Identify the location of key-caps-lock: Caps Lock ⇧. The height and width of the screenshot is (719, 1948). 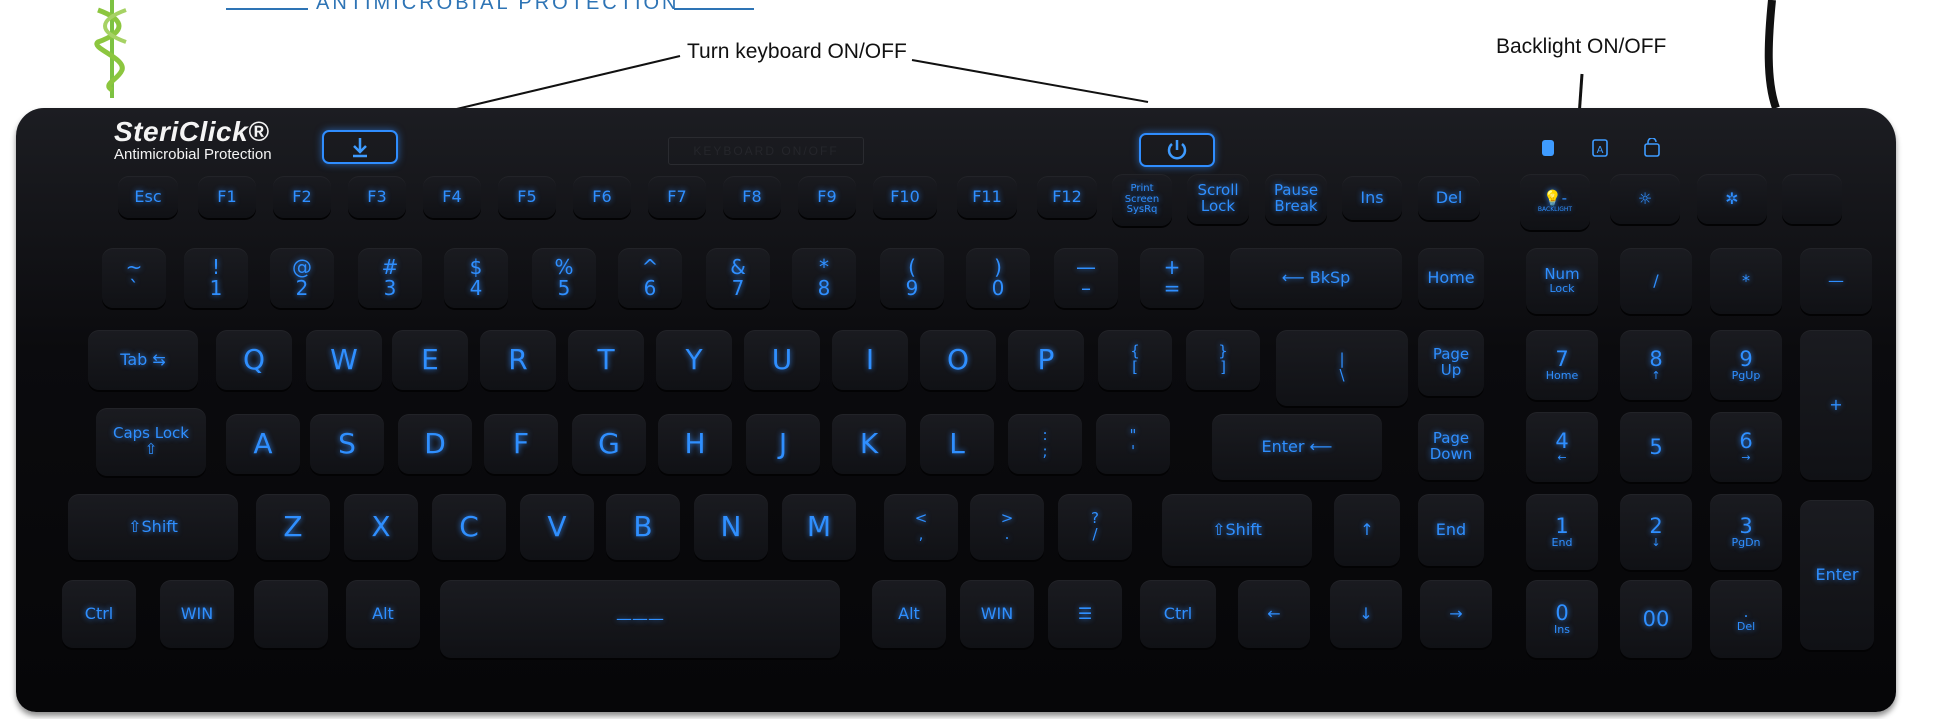
(151, 442).